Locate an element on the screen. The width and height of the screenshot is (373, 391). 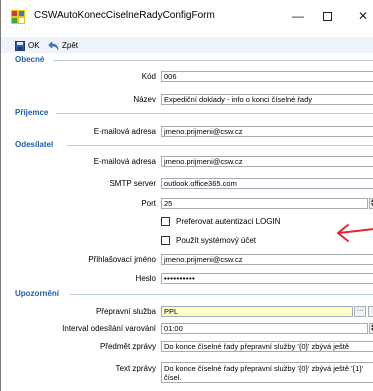
group-header-odesilatel: Odesílatel is located at coordinates (34, 144).